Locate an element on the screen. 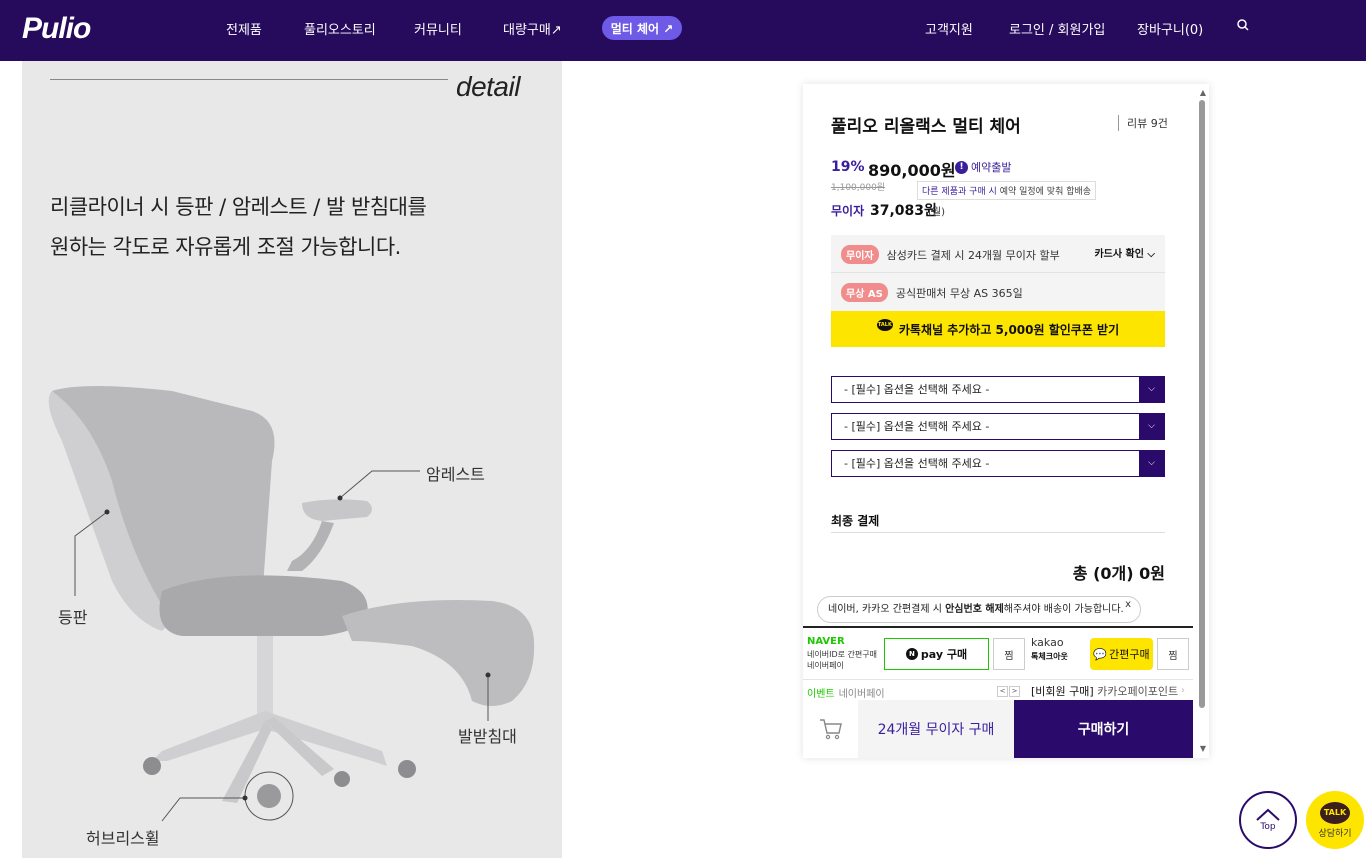 The image size is (1366, 858). notice-text-post: 해주셔야 배송이 가능합니다. is located at coordinates (1063, 609).